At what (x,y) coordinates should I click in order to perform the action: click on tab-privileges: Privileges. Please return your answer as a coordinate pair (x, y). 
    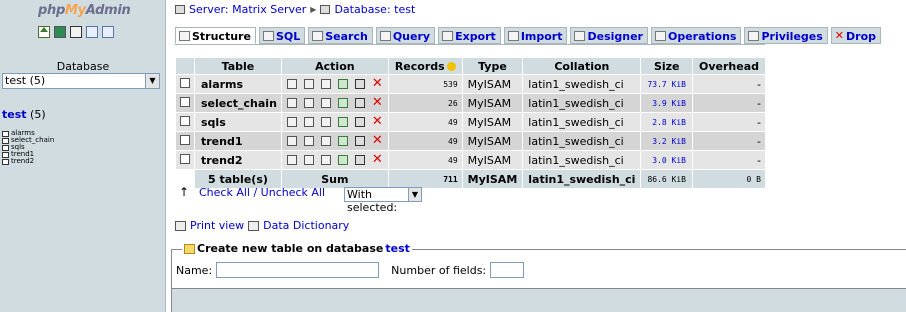
    Looking at the image, I should click on (786, 35).